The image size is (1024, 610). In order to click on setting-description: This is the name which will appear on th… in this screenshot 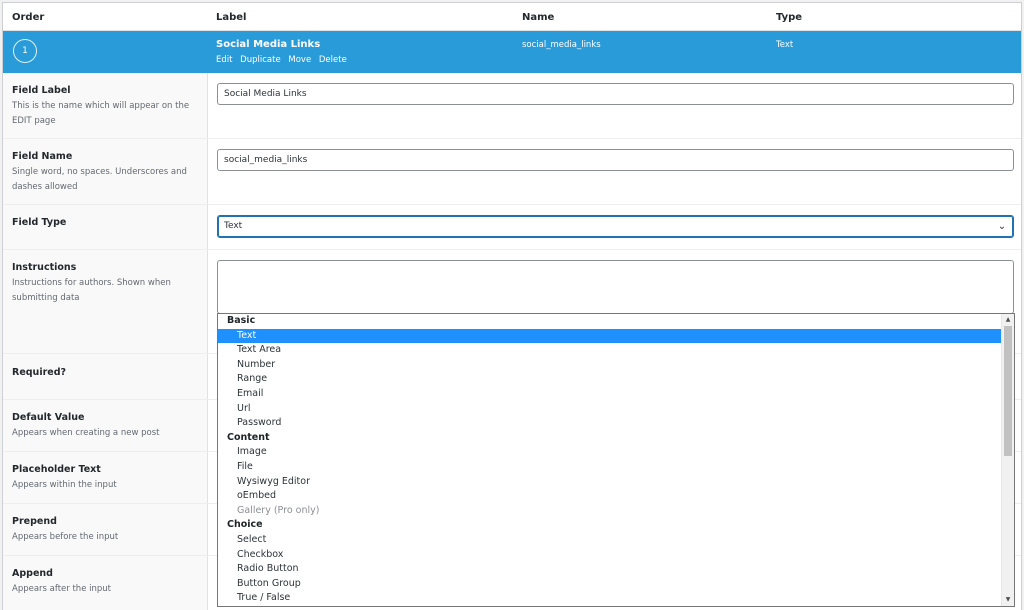, I will do `click(101, 113)`.